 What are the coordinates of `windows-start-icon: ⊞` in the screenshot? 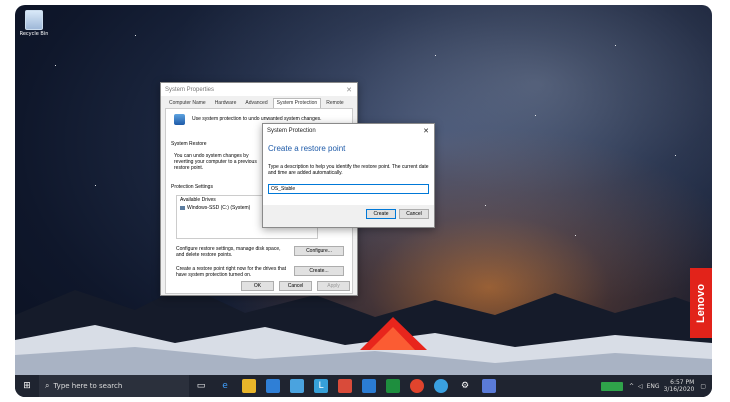 It's located at (27, 386).